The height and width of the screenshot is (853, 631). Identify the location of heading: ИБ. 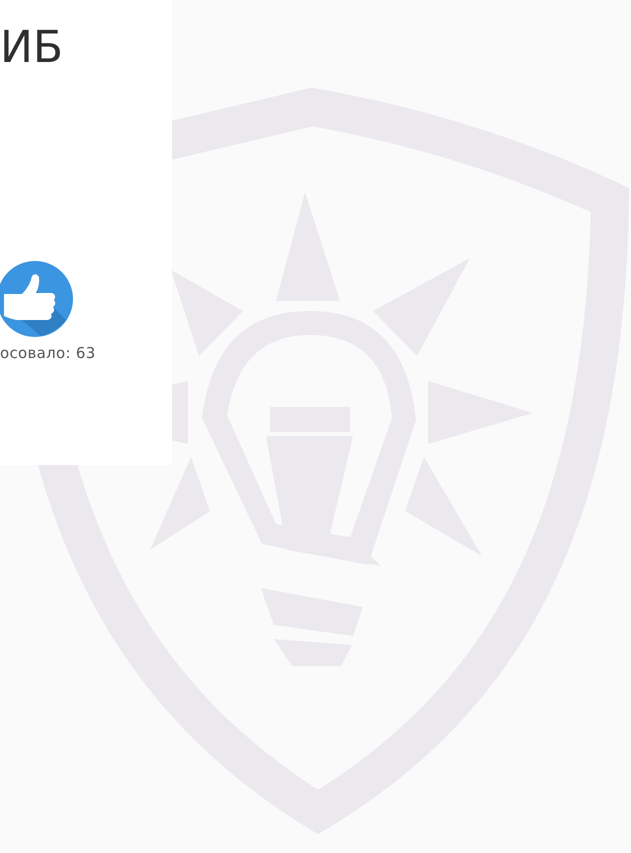
(32, 48).